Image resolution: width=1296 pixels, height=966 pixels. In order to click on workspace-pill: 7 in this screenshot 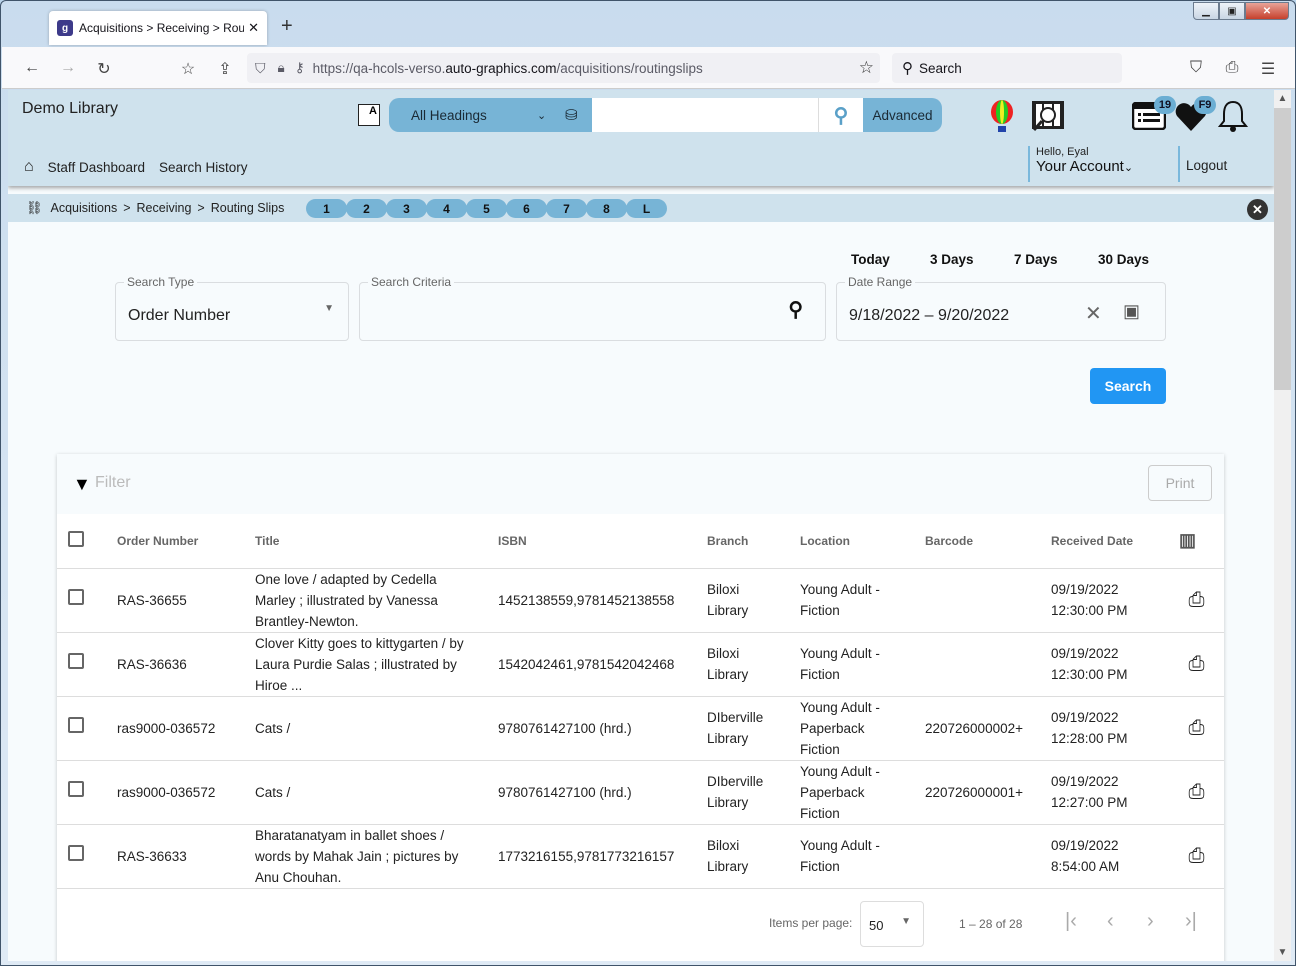, I will do `click(566, 208)`.